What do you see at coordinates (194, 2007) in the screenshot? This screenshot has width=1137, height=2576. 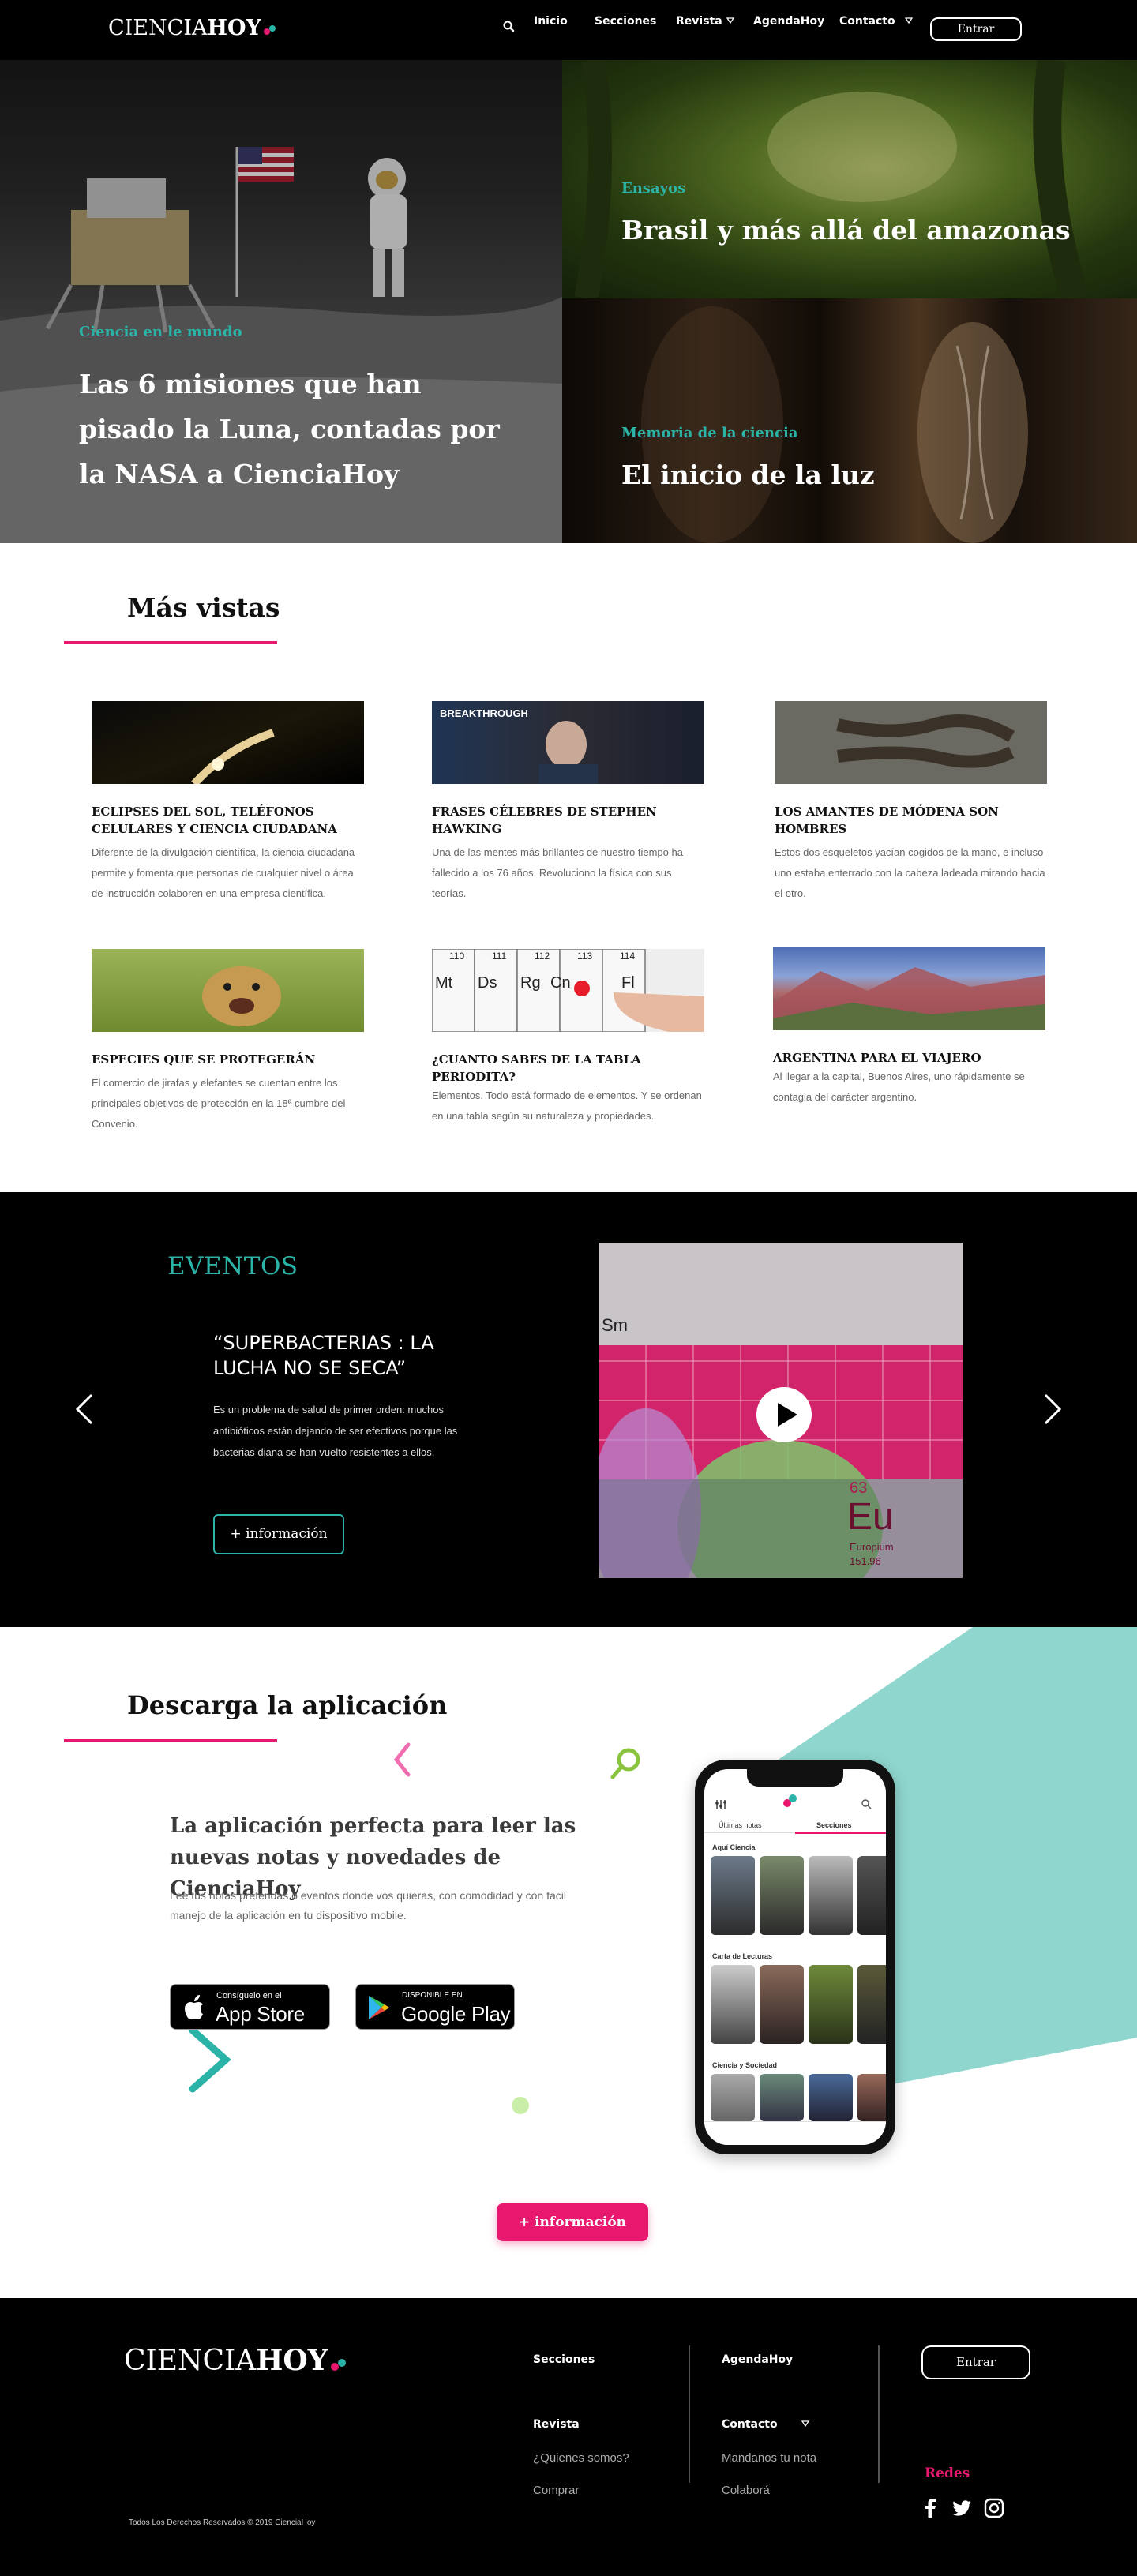 I see `apple-icon` at bounding box center [194, 2007].